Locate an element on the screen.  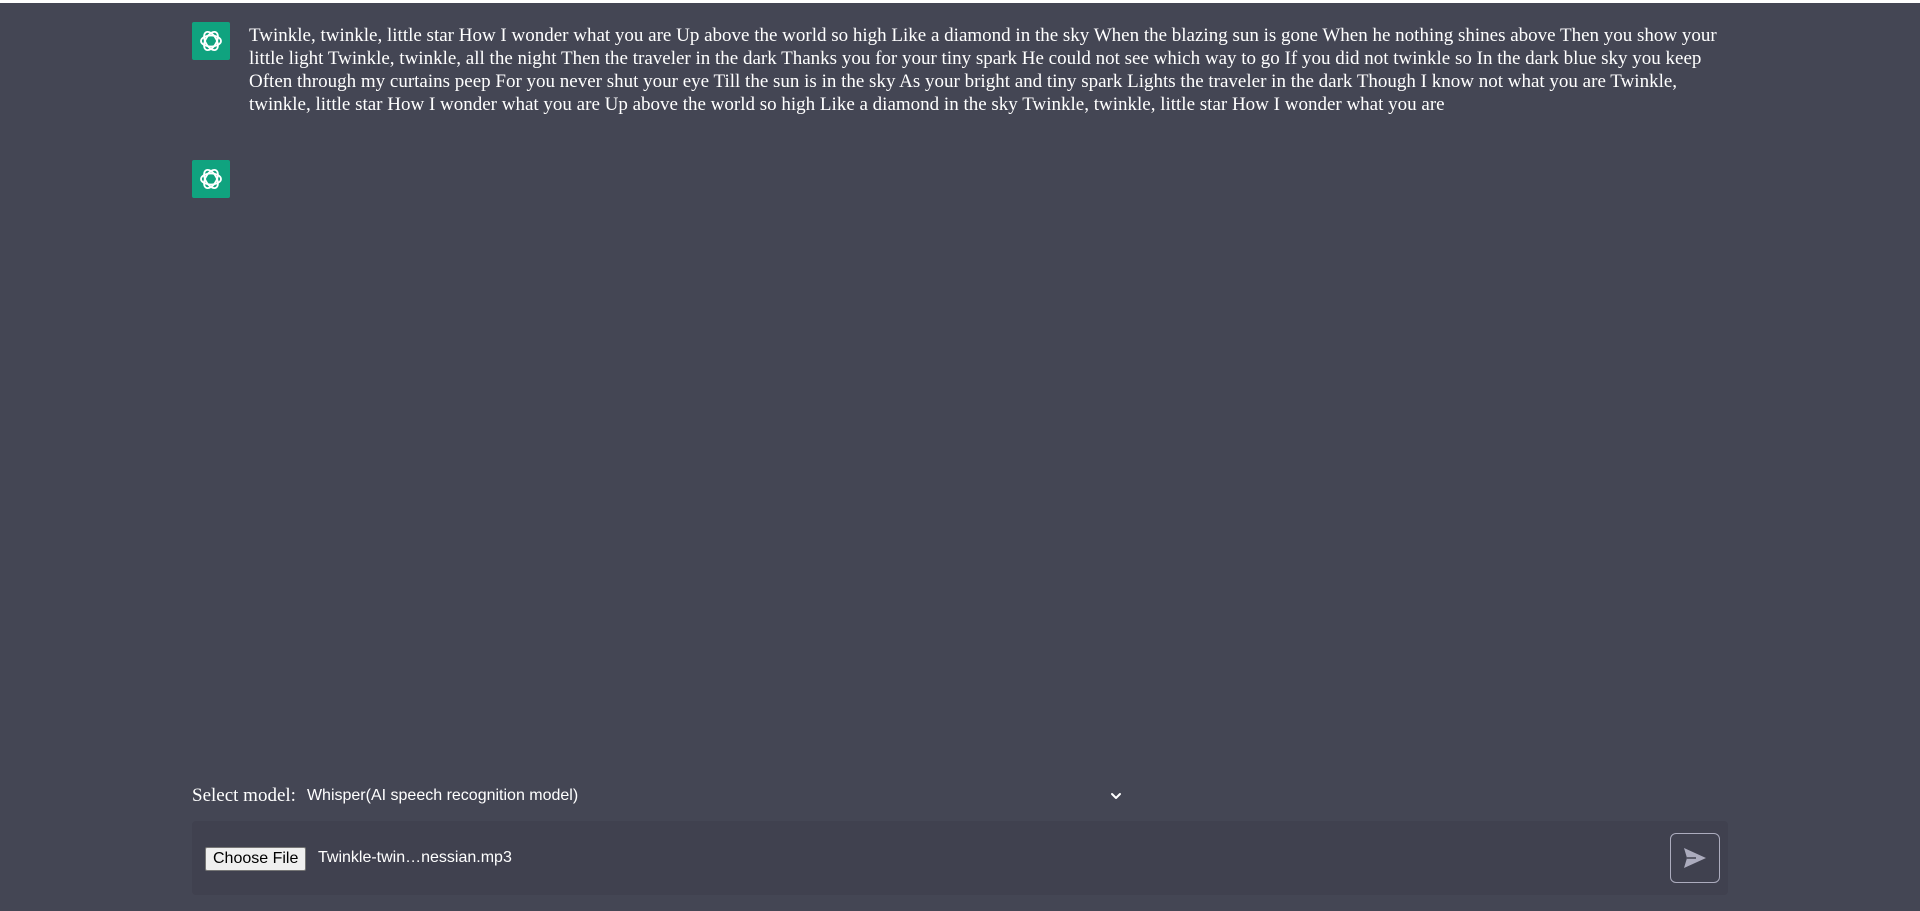
send-button is located at coordinates (1695, 858).